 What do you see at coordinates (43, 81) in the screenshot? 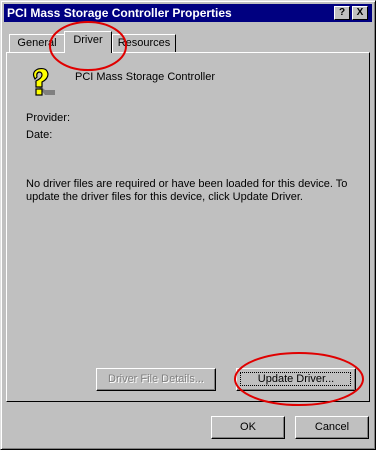
I see `unknown-device-question-icon` at bounding box center [43, 81].